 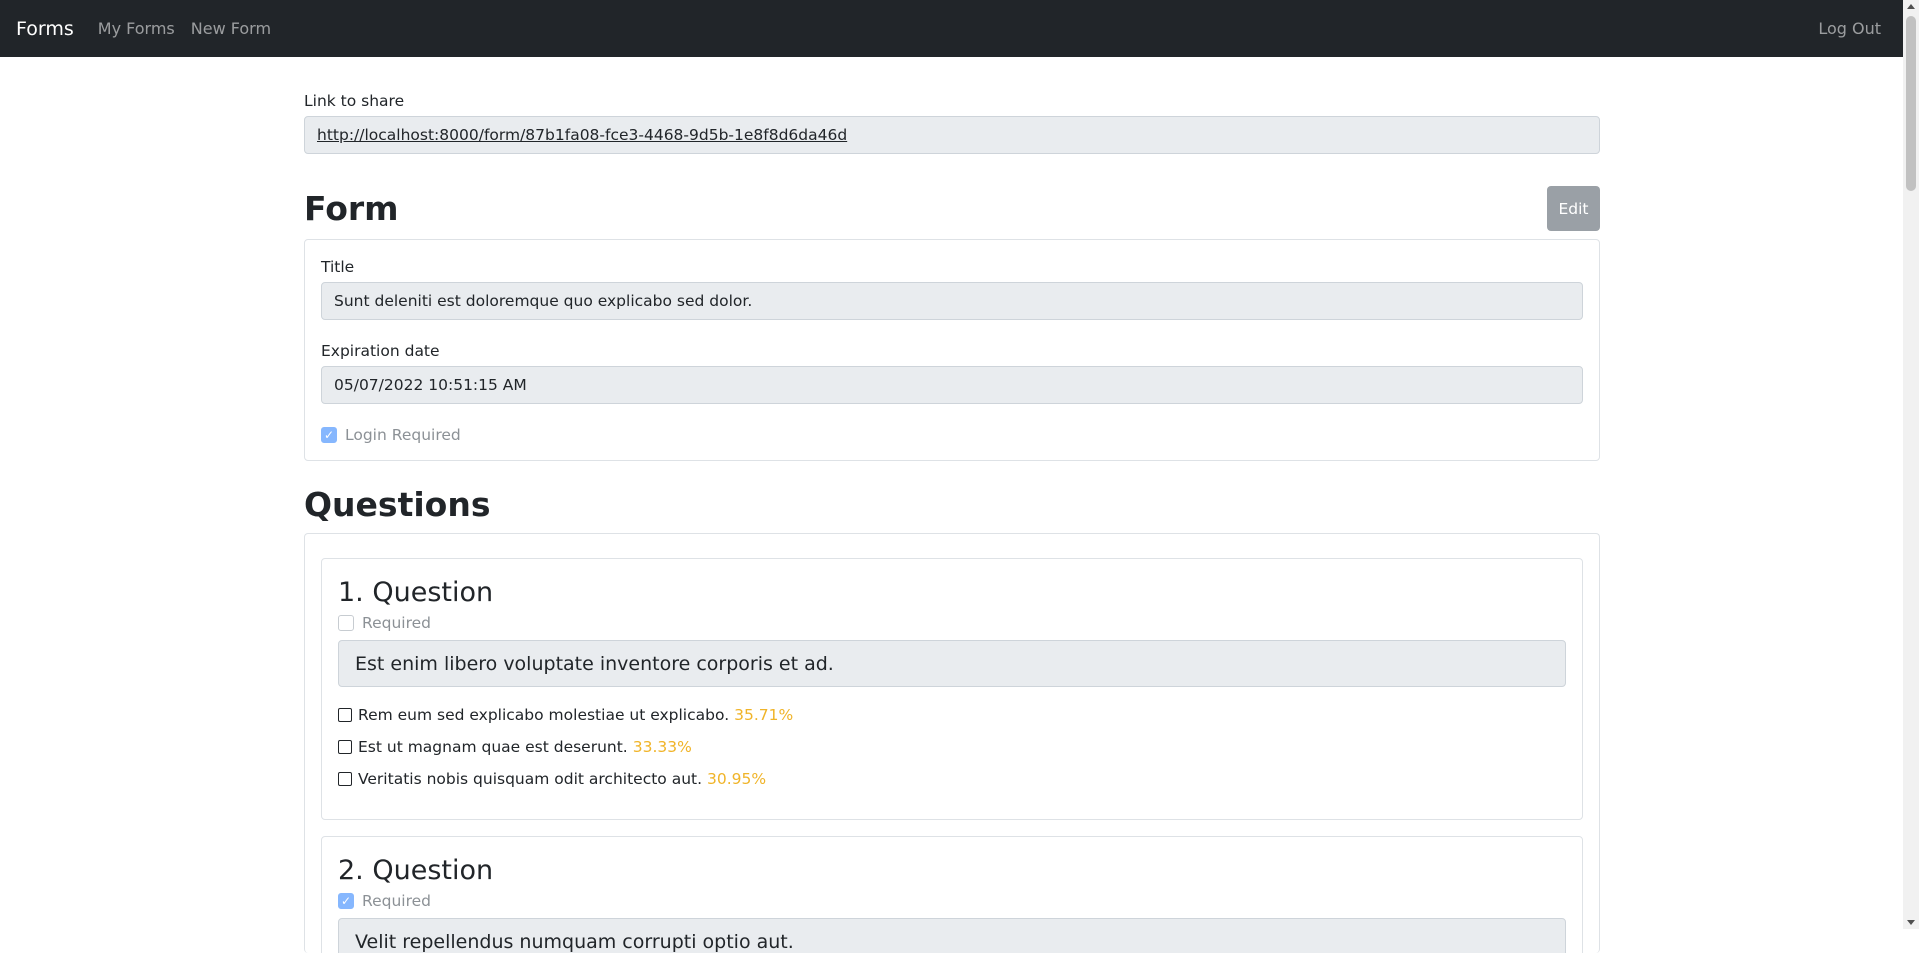 What do you see at coordinates (737, 779) in the screenshot?
I see `option-percent: 30.95%` at bounding box center [737, 779].